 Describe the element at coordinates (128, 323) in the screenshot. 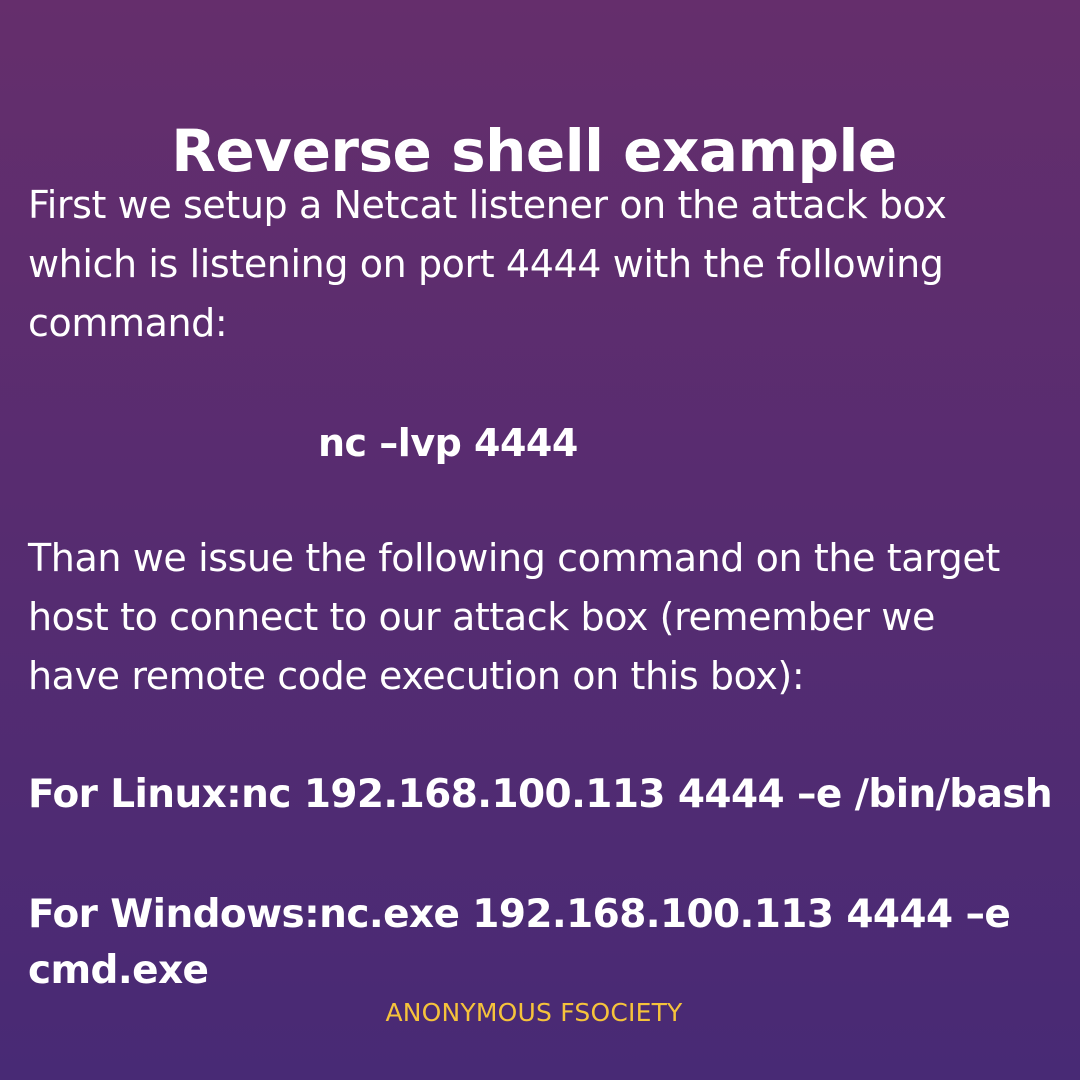

I see `description-line: command:` at that location.